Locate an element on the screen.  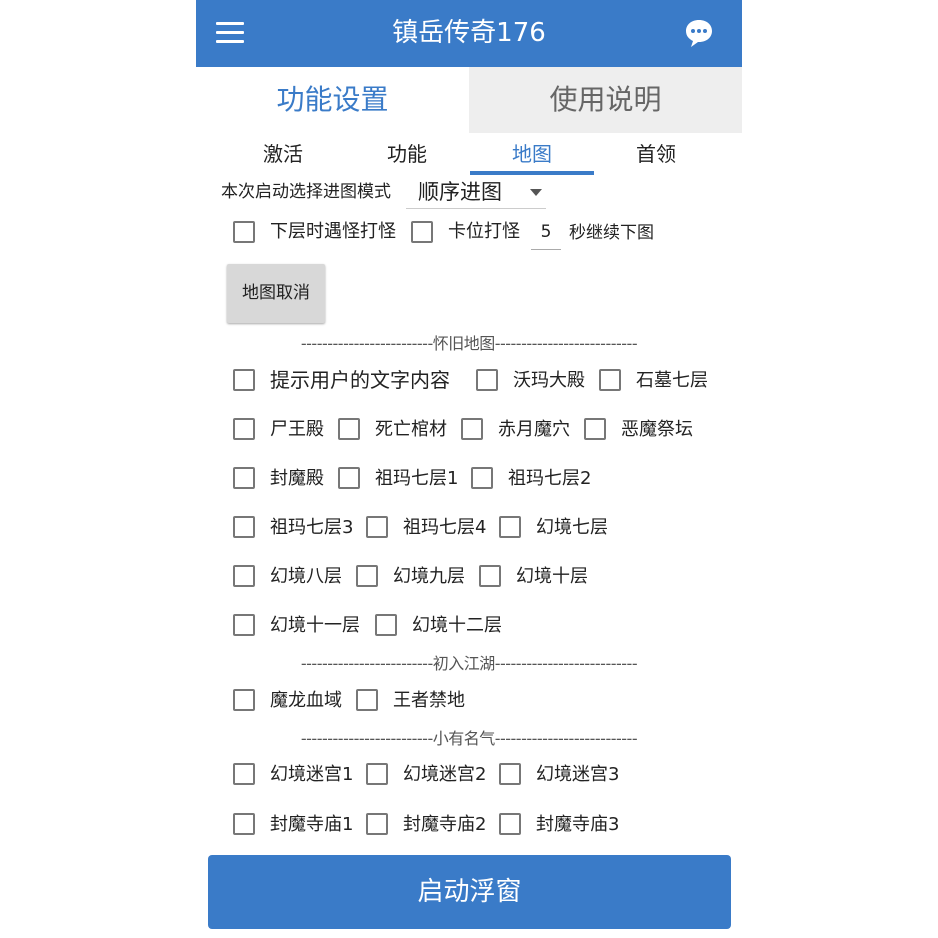
map-cancel-button: 地图取消 is located at coordinates (276, 293).